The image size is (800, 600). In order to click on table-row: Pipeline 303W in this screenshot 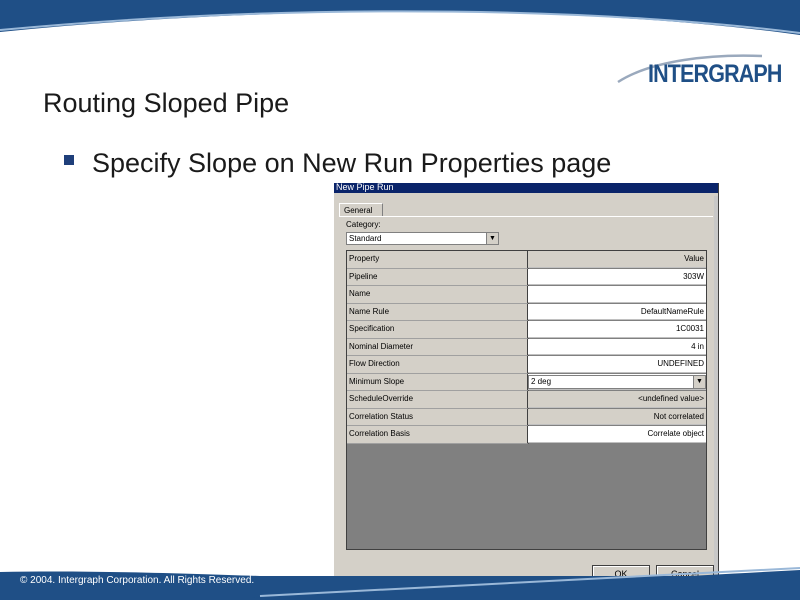, I will do `click(526, 277)`.